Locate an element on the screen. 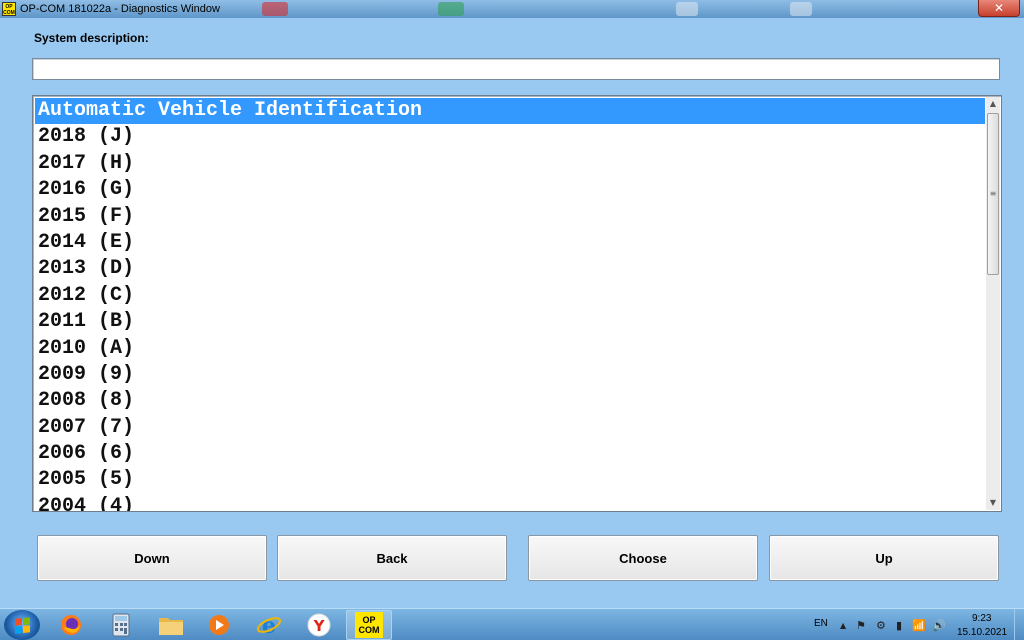 The height and width of the screenshot is (640, 1024). list-item: 2014 (E) is located at coordinates (510, 243).